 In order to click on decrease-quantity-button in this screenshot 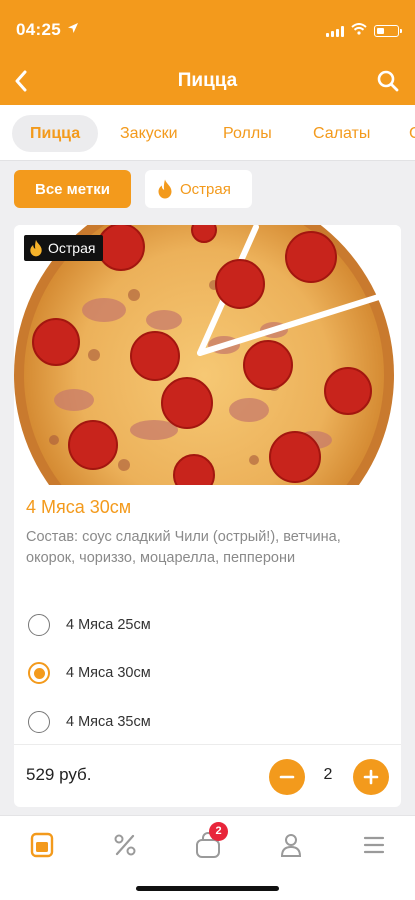, I will do `click(287, 777)`.